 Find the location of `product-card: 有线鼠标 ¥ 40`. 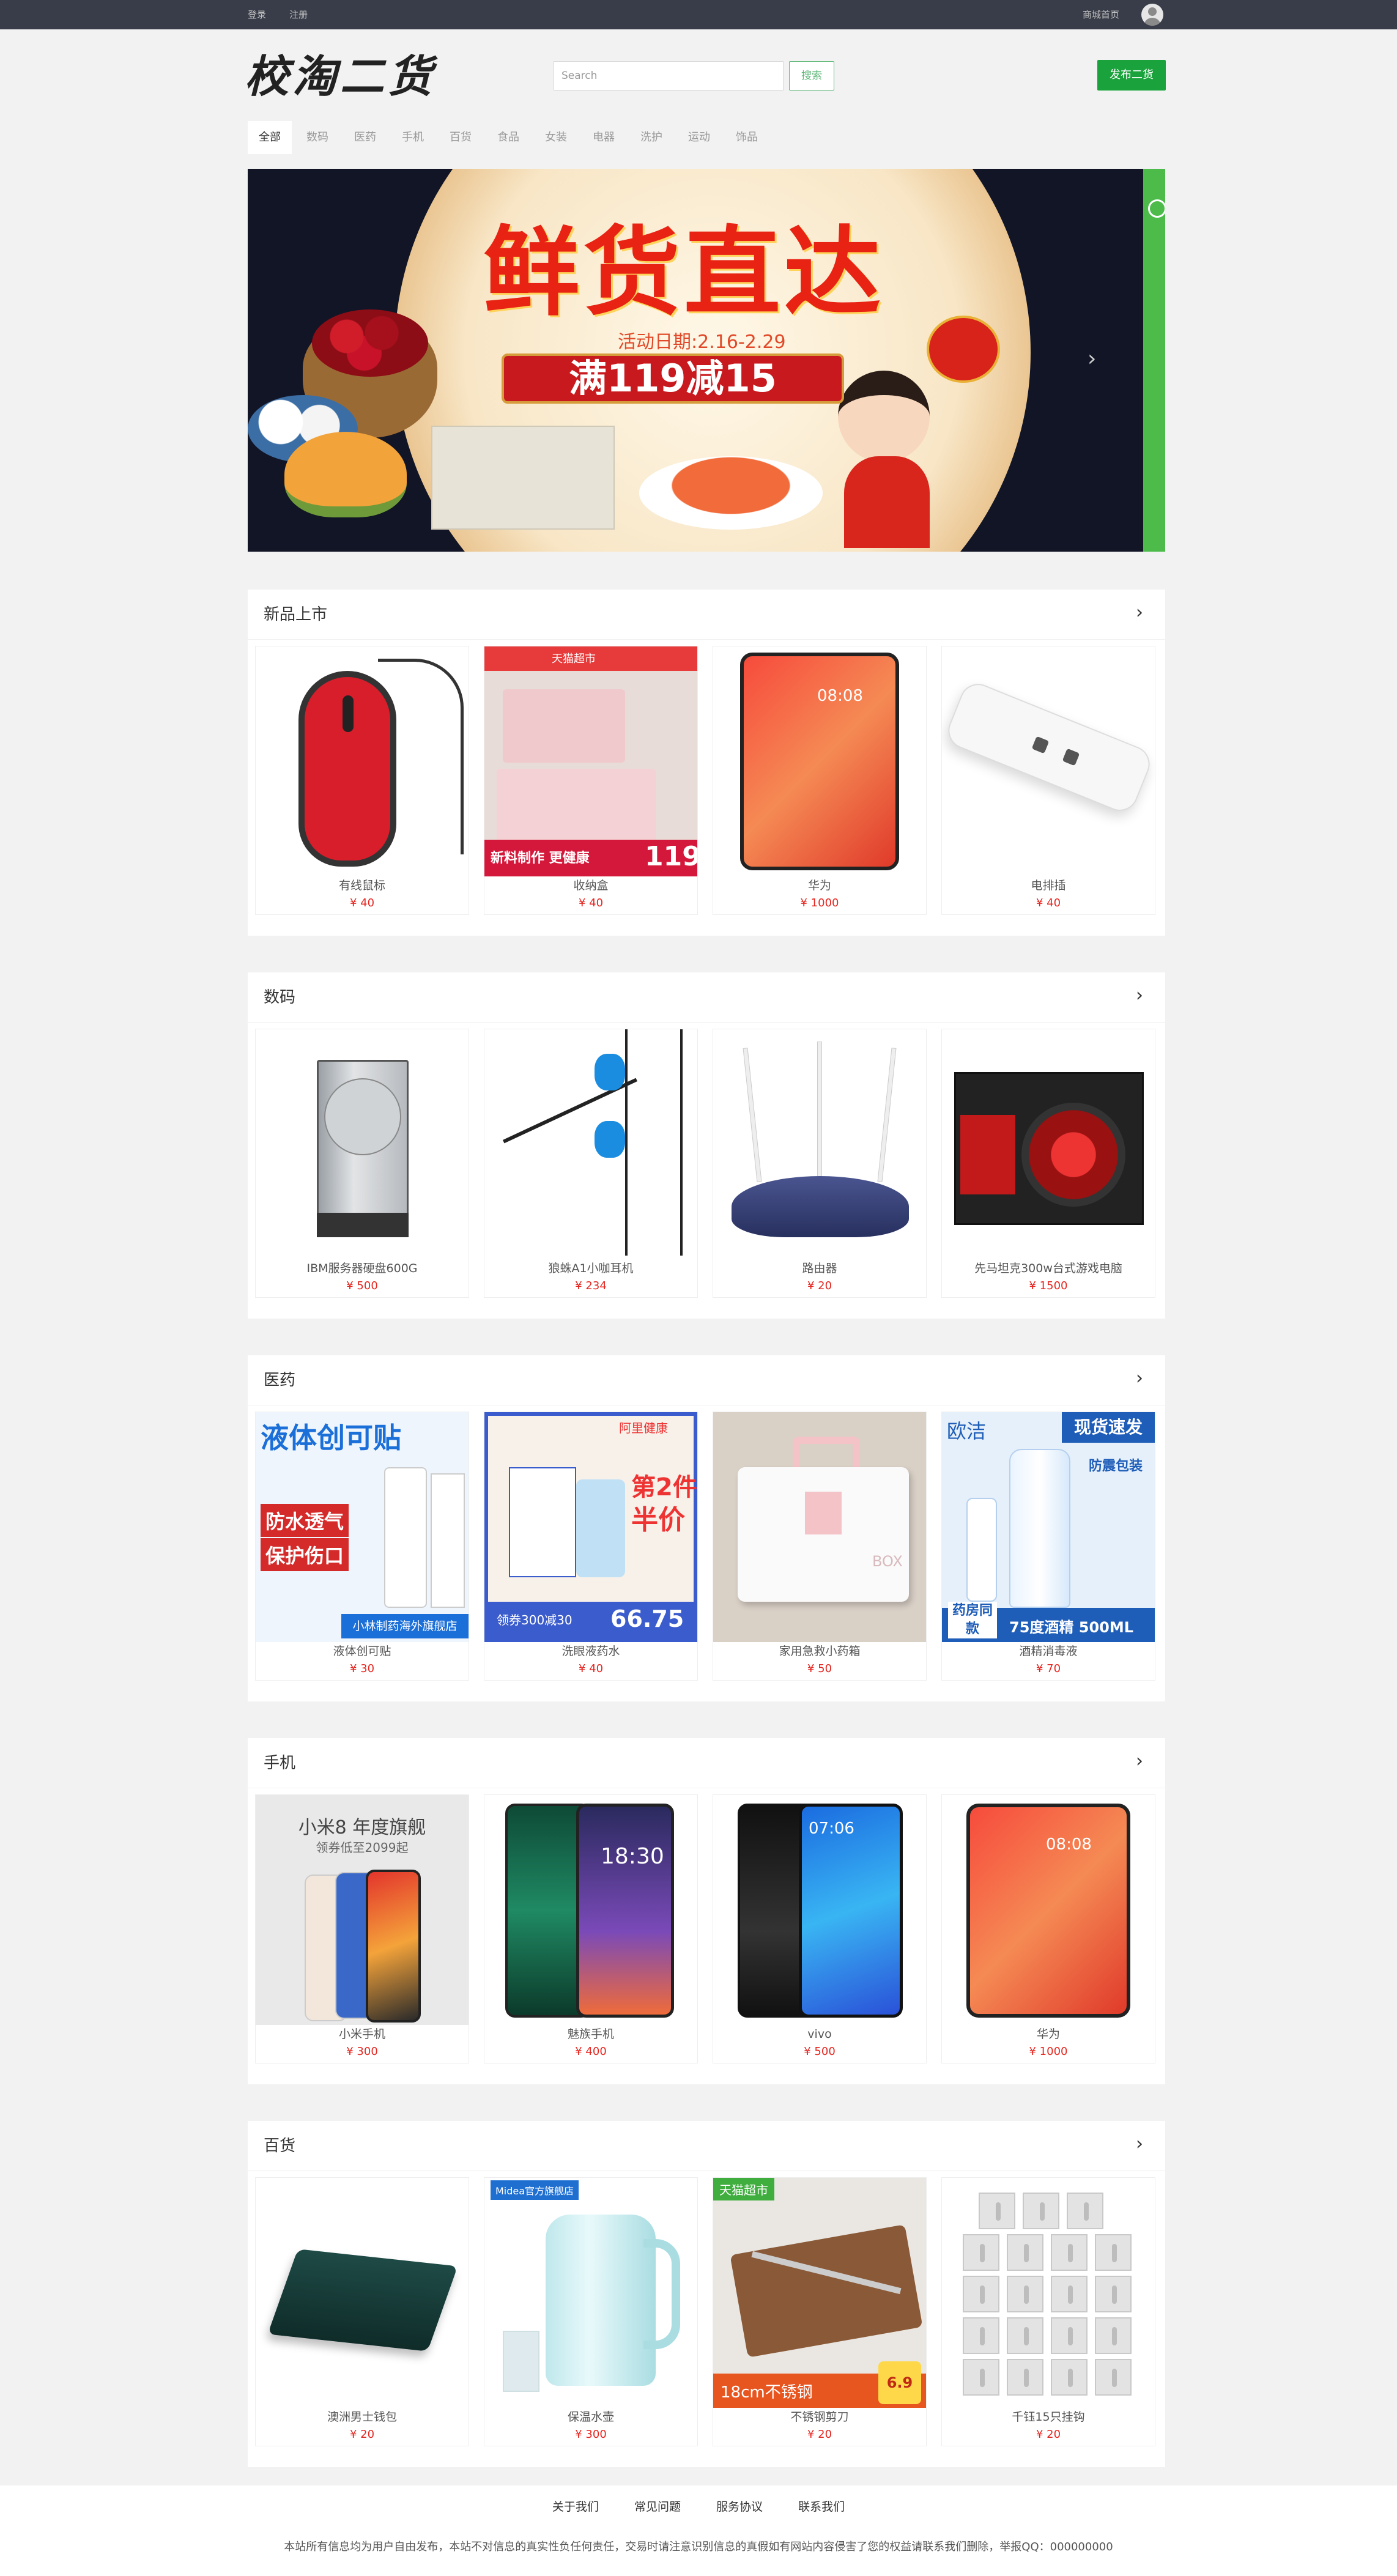

product-card: 有线鼠标 ¥ 40 is located at coordinates (362, 780).